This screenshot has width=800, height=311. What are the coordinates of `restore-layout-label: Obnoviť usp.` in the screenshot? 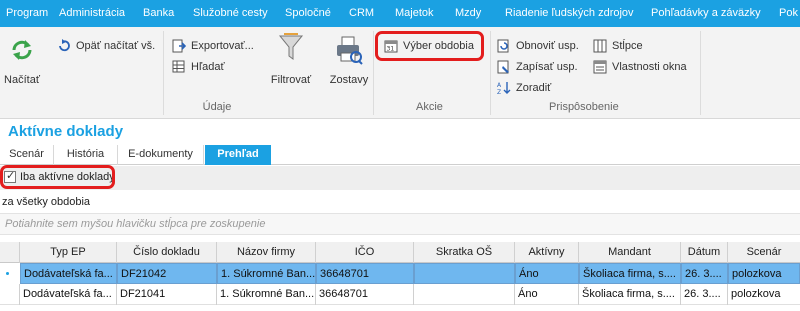 It's located at (547, 46).